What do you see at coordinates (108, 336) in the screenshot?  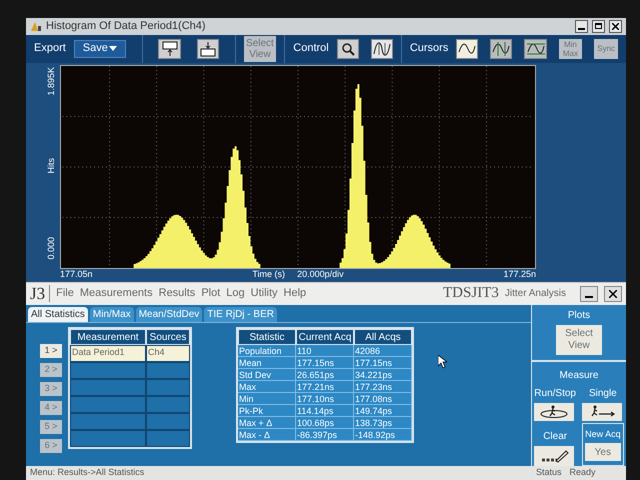 I see `column-header: Measurement` at bounding box center [108, 336].